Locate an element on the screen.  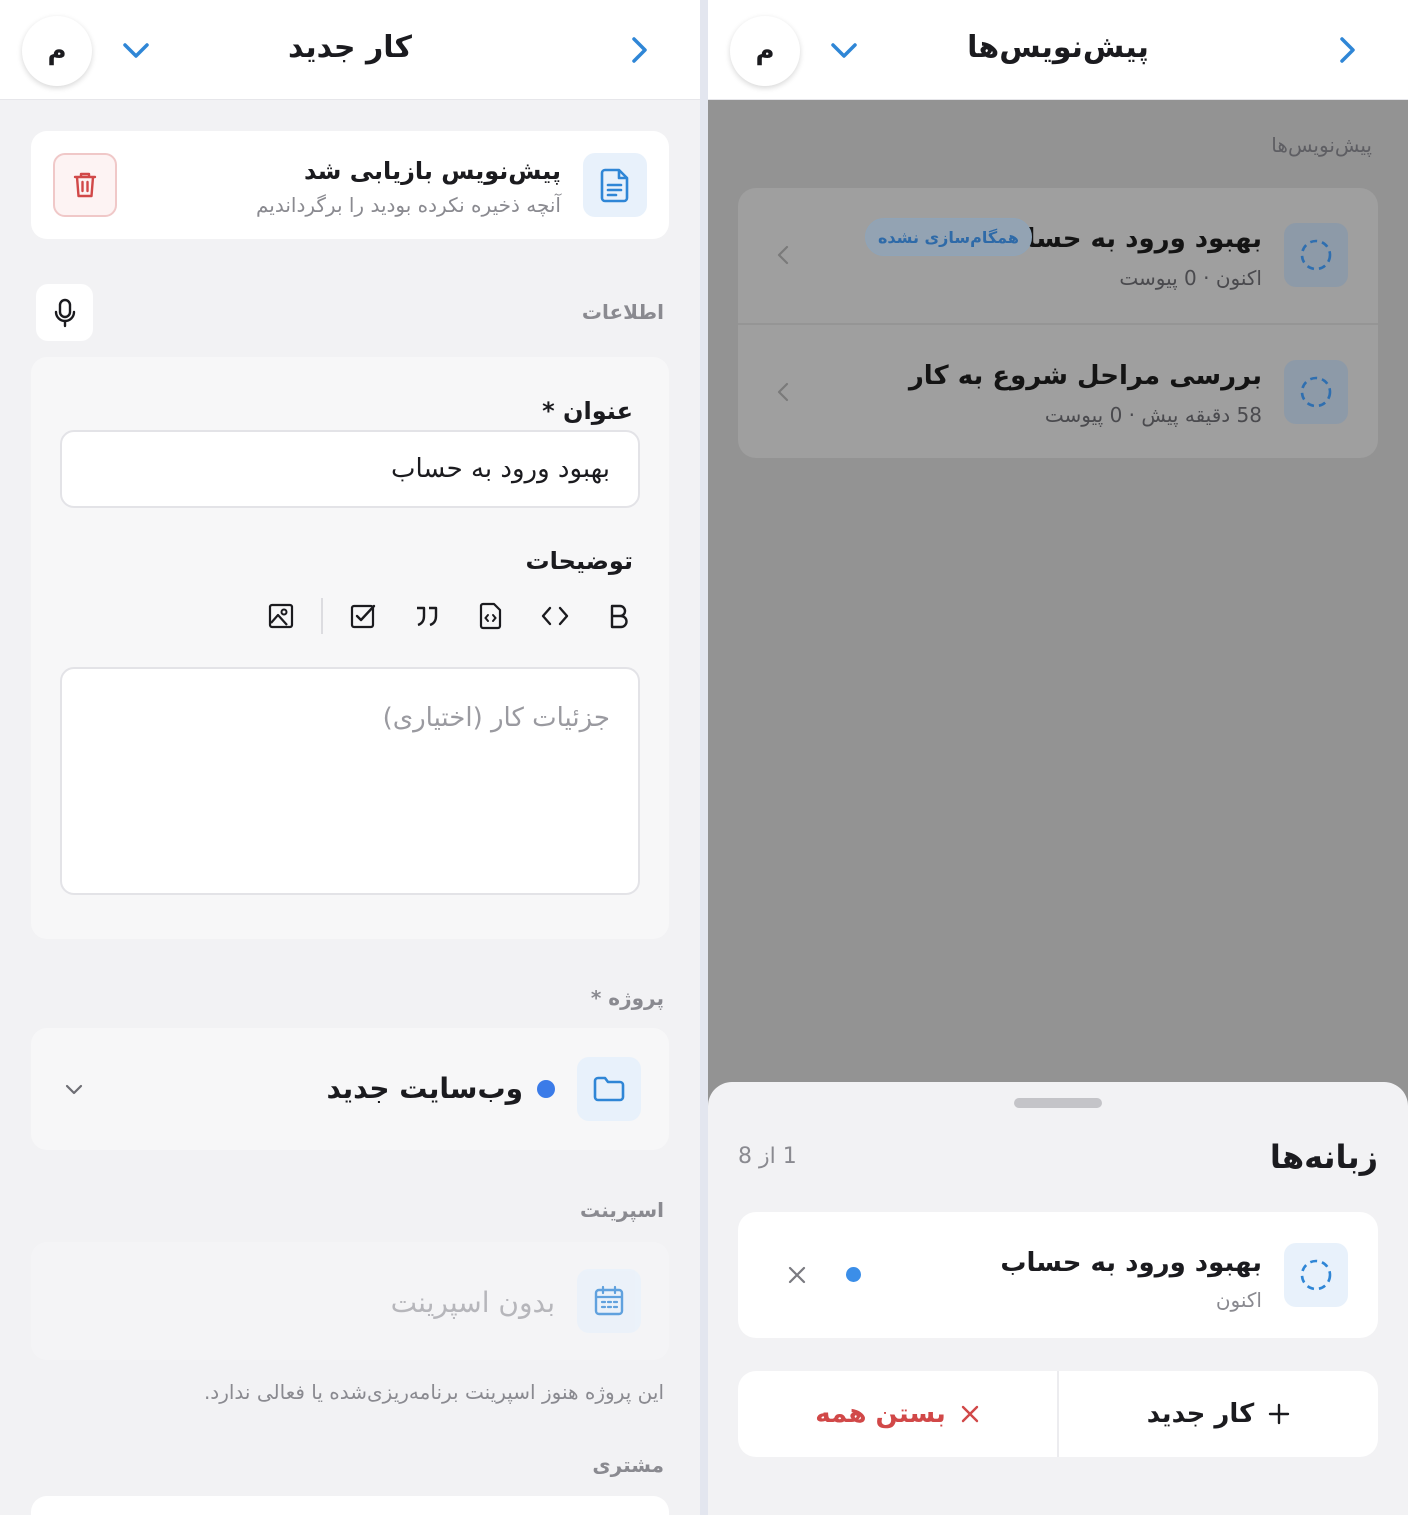
description-textarea: جزئیات کار (اختیاری) is located at coordinates (350, 781).